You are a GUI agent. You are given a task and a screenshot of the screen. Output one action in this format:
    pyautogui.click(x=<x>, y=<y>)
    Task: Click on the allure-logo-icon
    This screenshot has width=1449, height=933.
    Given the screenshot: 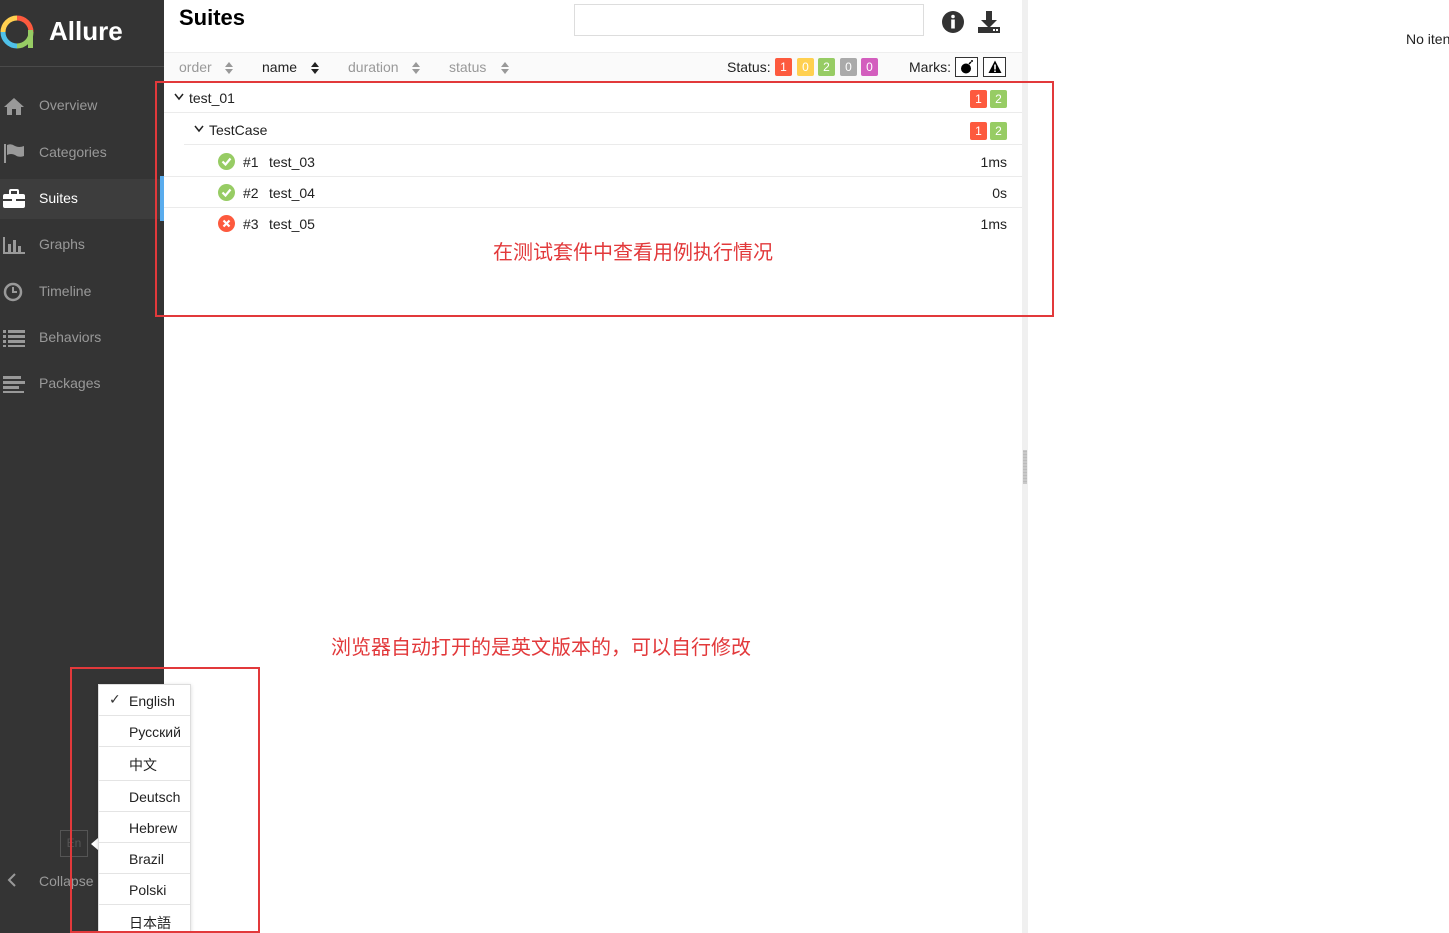 What is the action you would take?
    pyautogui.click(x=17, y=32)
    